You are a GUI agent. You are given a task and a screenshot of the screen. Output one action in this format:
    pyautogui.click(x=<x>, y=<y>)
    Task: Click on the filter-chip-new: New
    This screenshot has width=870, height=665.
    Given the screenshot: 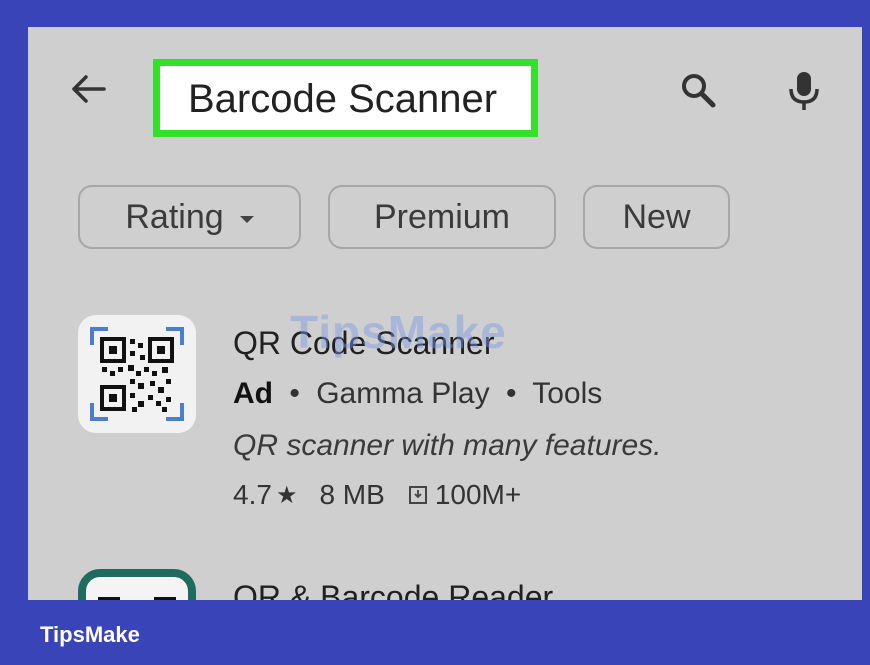 What is the action you would take?
    pyautogui.click(x=656, y=217)
    